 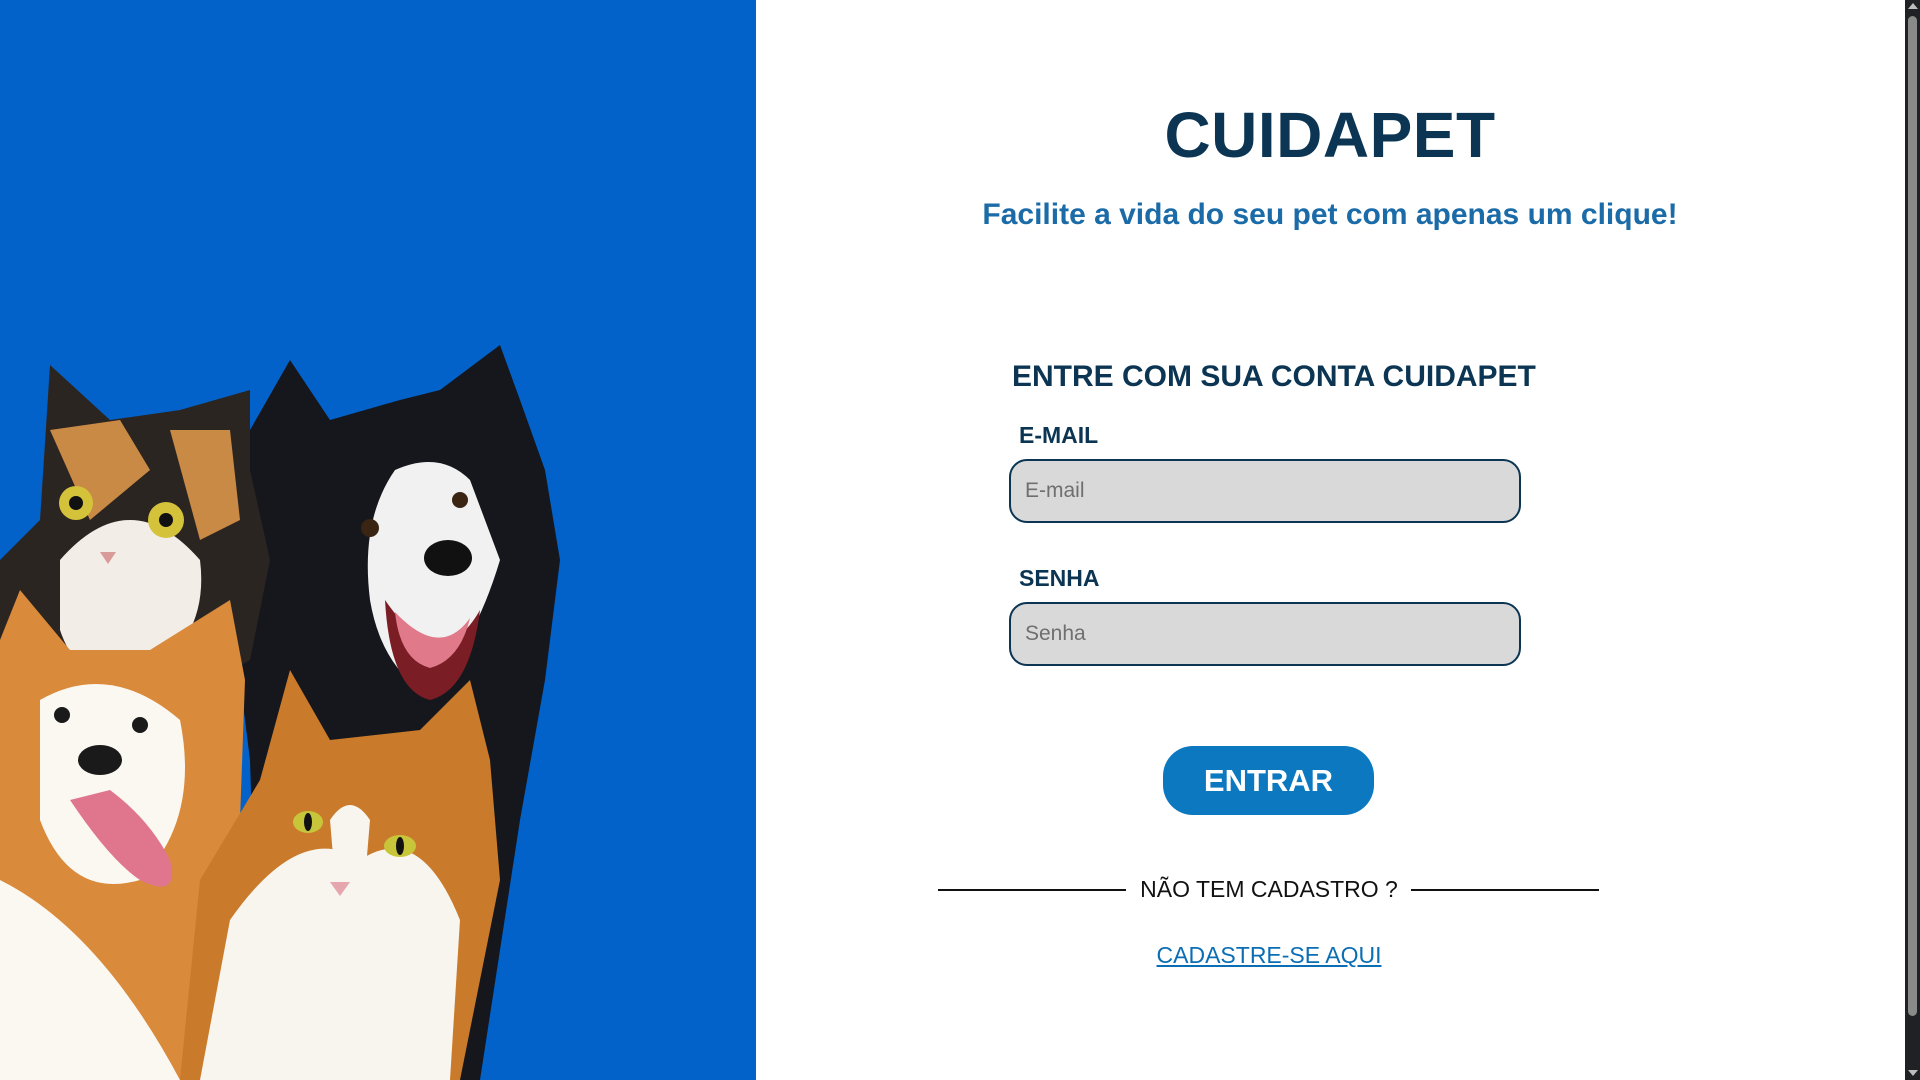 I want to click on password-input, so click(x=1265, y=634).